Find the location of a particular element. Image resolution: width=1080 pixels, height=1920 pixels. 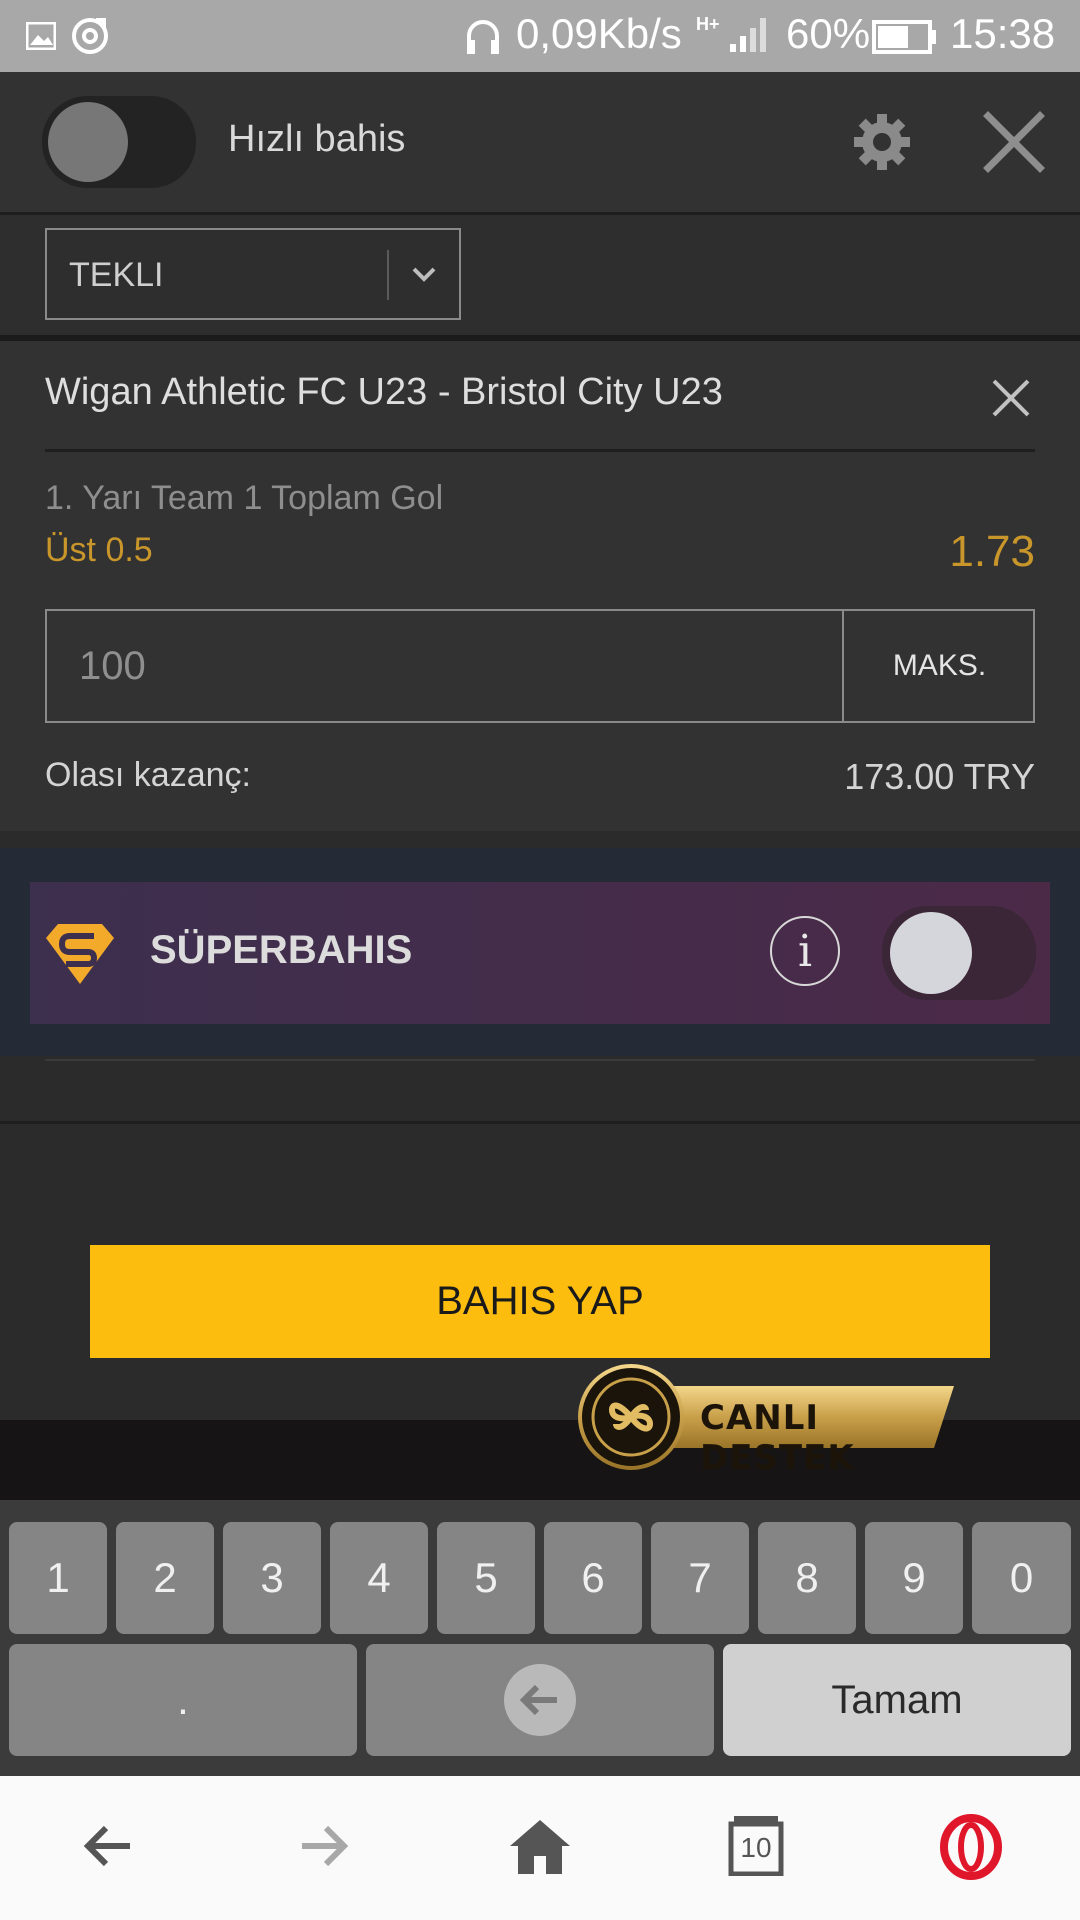

key-7: 7 is located at coordinates (700, 1578).